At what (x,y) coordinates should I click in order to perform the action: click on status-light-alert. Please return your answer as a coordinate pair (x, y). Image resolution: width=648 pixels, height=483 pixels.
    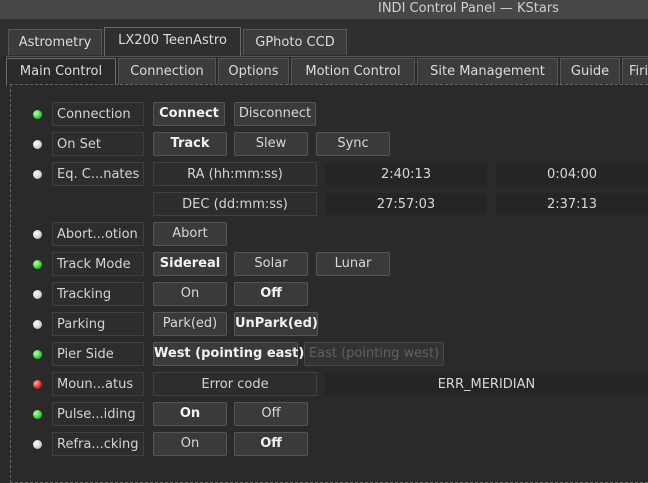
    Looking at the image, I should click on (37, 384).